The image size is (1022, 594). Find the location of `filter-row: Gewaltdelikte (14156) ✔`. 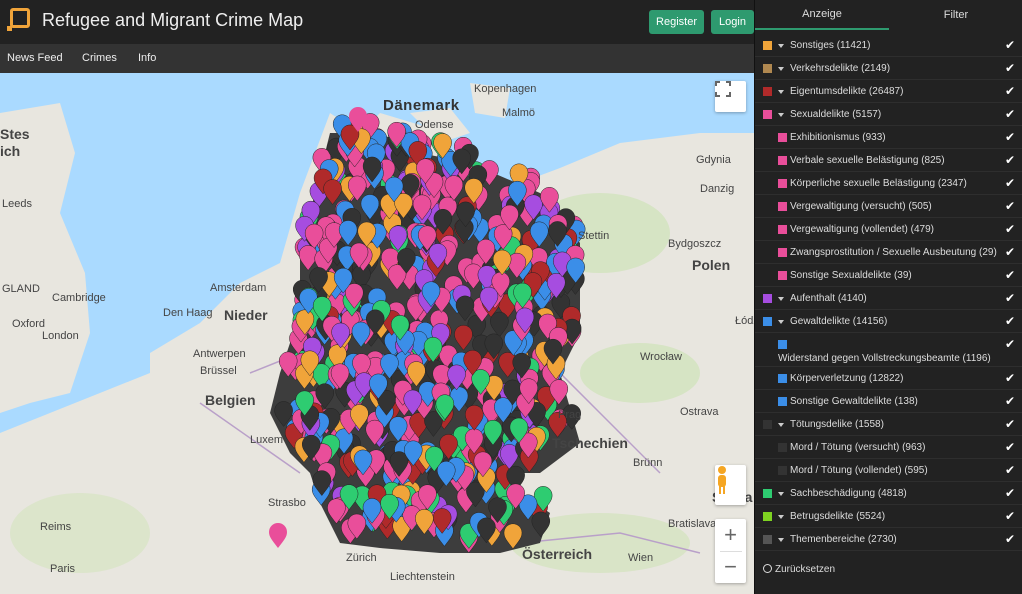

filter-row: Gewaltdelikte (14156) ✔ is located at coordinates (888, 321).